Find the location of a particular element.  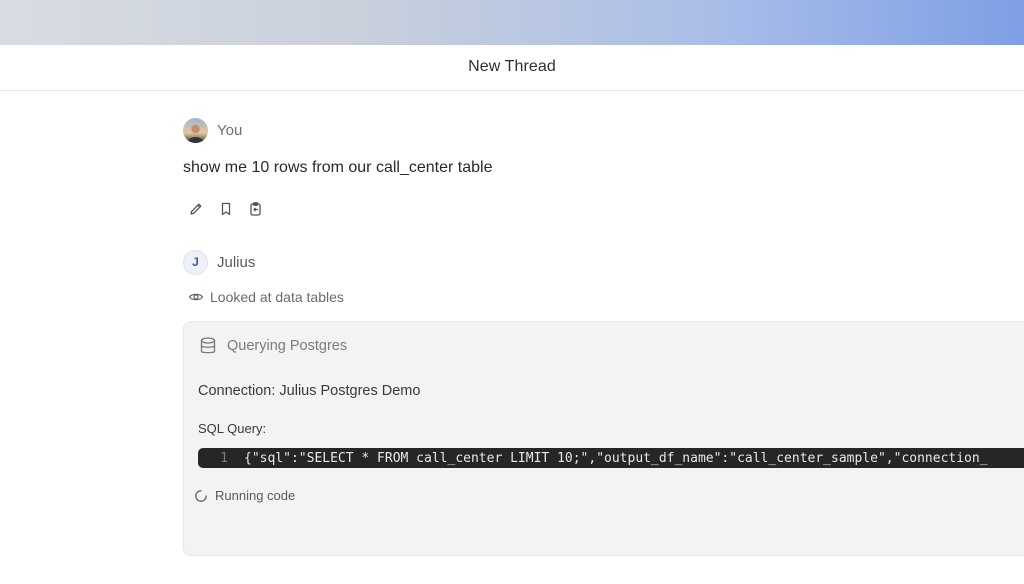

status-step-looked: Looked at data tables is located at coordinates (266, 297).